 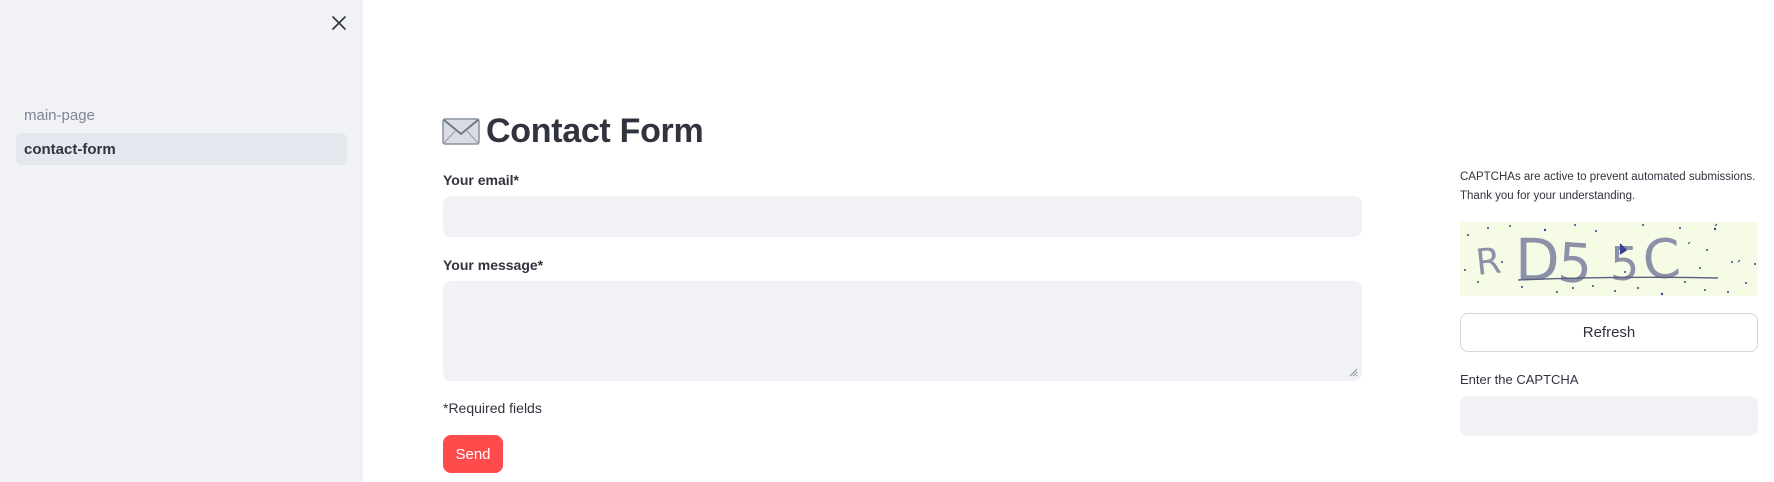 What do you see at coordinates (59, 115) in the screenshot?
I see `sidebar-item-label: main-page` at bounding box center [59, 115].